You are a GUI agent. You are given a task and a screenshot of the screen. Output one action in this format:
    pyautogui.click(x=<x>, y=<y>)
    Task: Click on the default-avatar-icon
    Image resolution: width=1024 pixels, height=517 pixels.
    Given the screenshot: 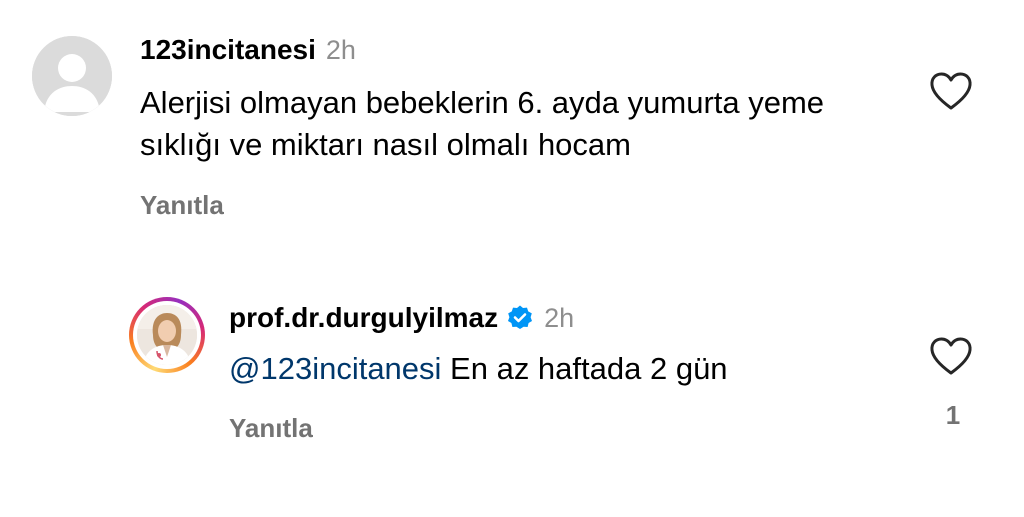 What is the action you would take?
    pyautogui.click(x=72, y=76)
    